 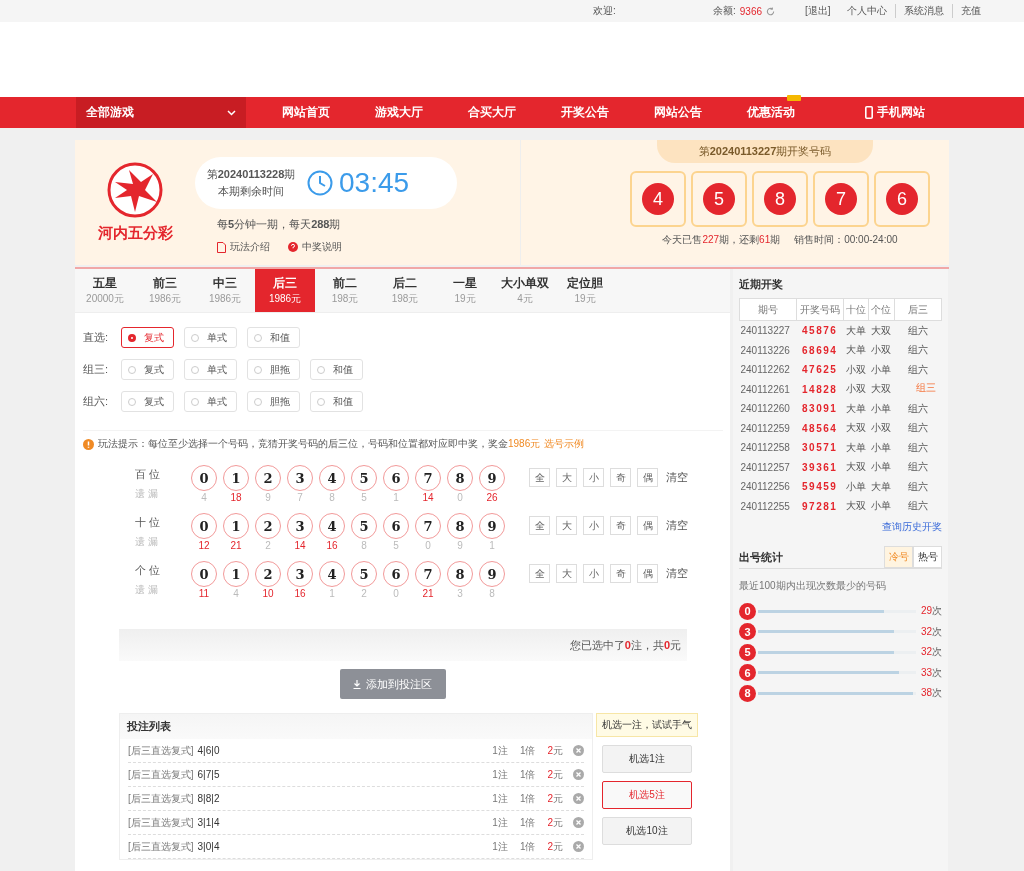 What do you see at coordinates (813, 586) in the screenshot?
I see `stats-description: 最近100期内出现次数最少的号码` at bounding box center [813, 586].